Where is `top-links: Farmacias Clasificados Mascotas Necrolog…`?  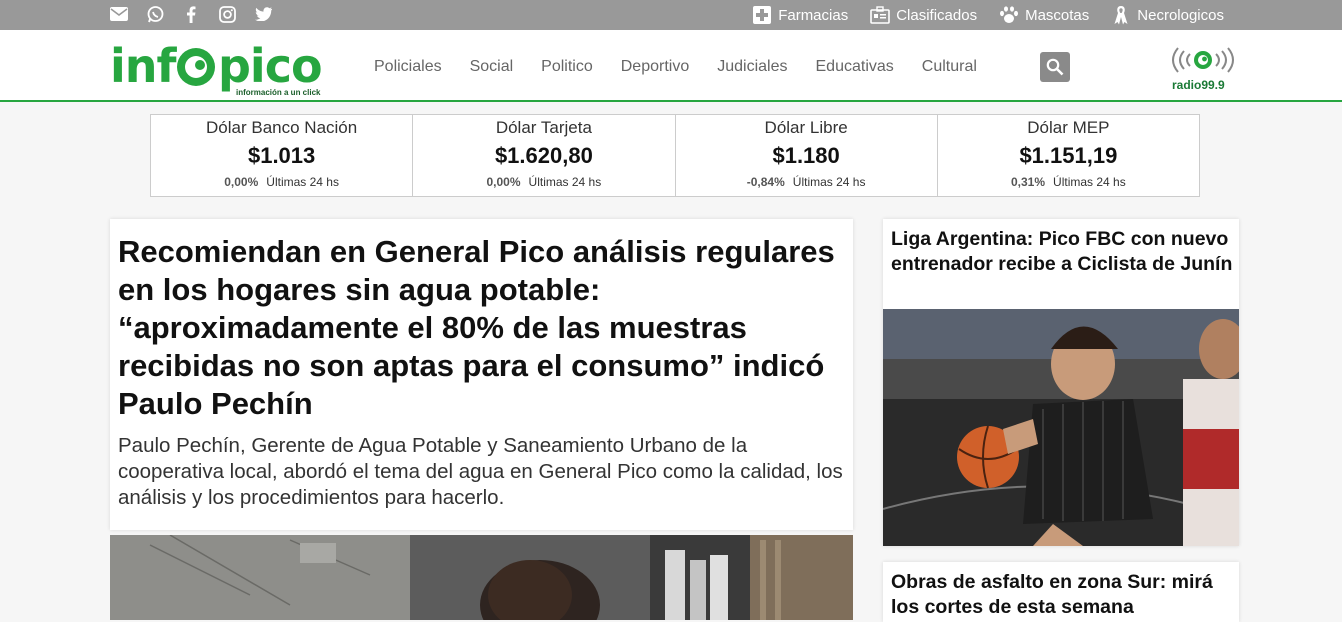
top-links: Farmacias Clasificados Mascotas Necrolog… is located at coordinates (988, 15).